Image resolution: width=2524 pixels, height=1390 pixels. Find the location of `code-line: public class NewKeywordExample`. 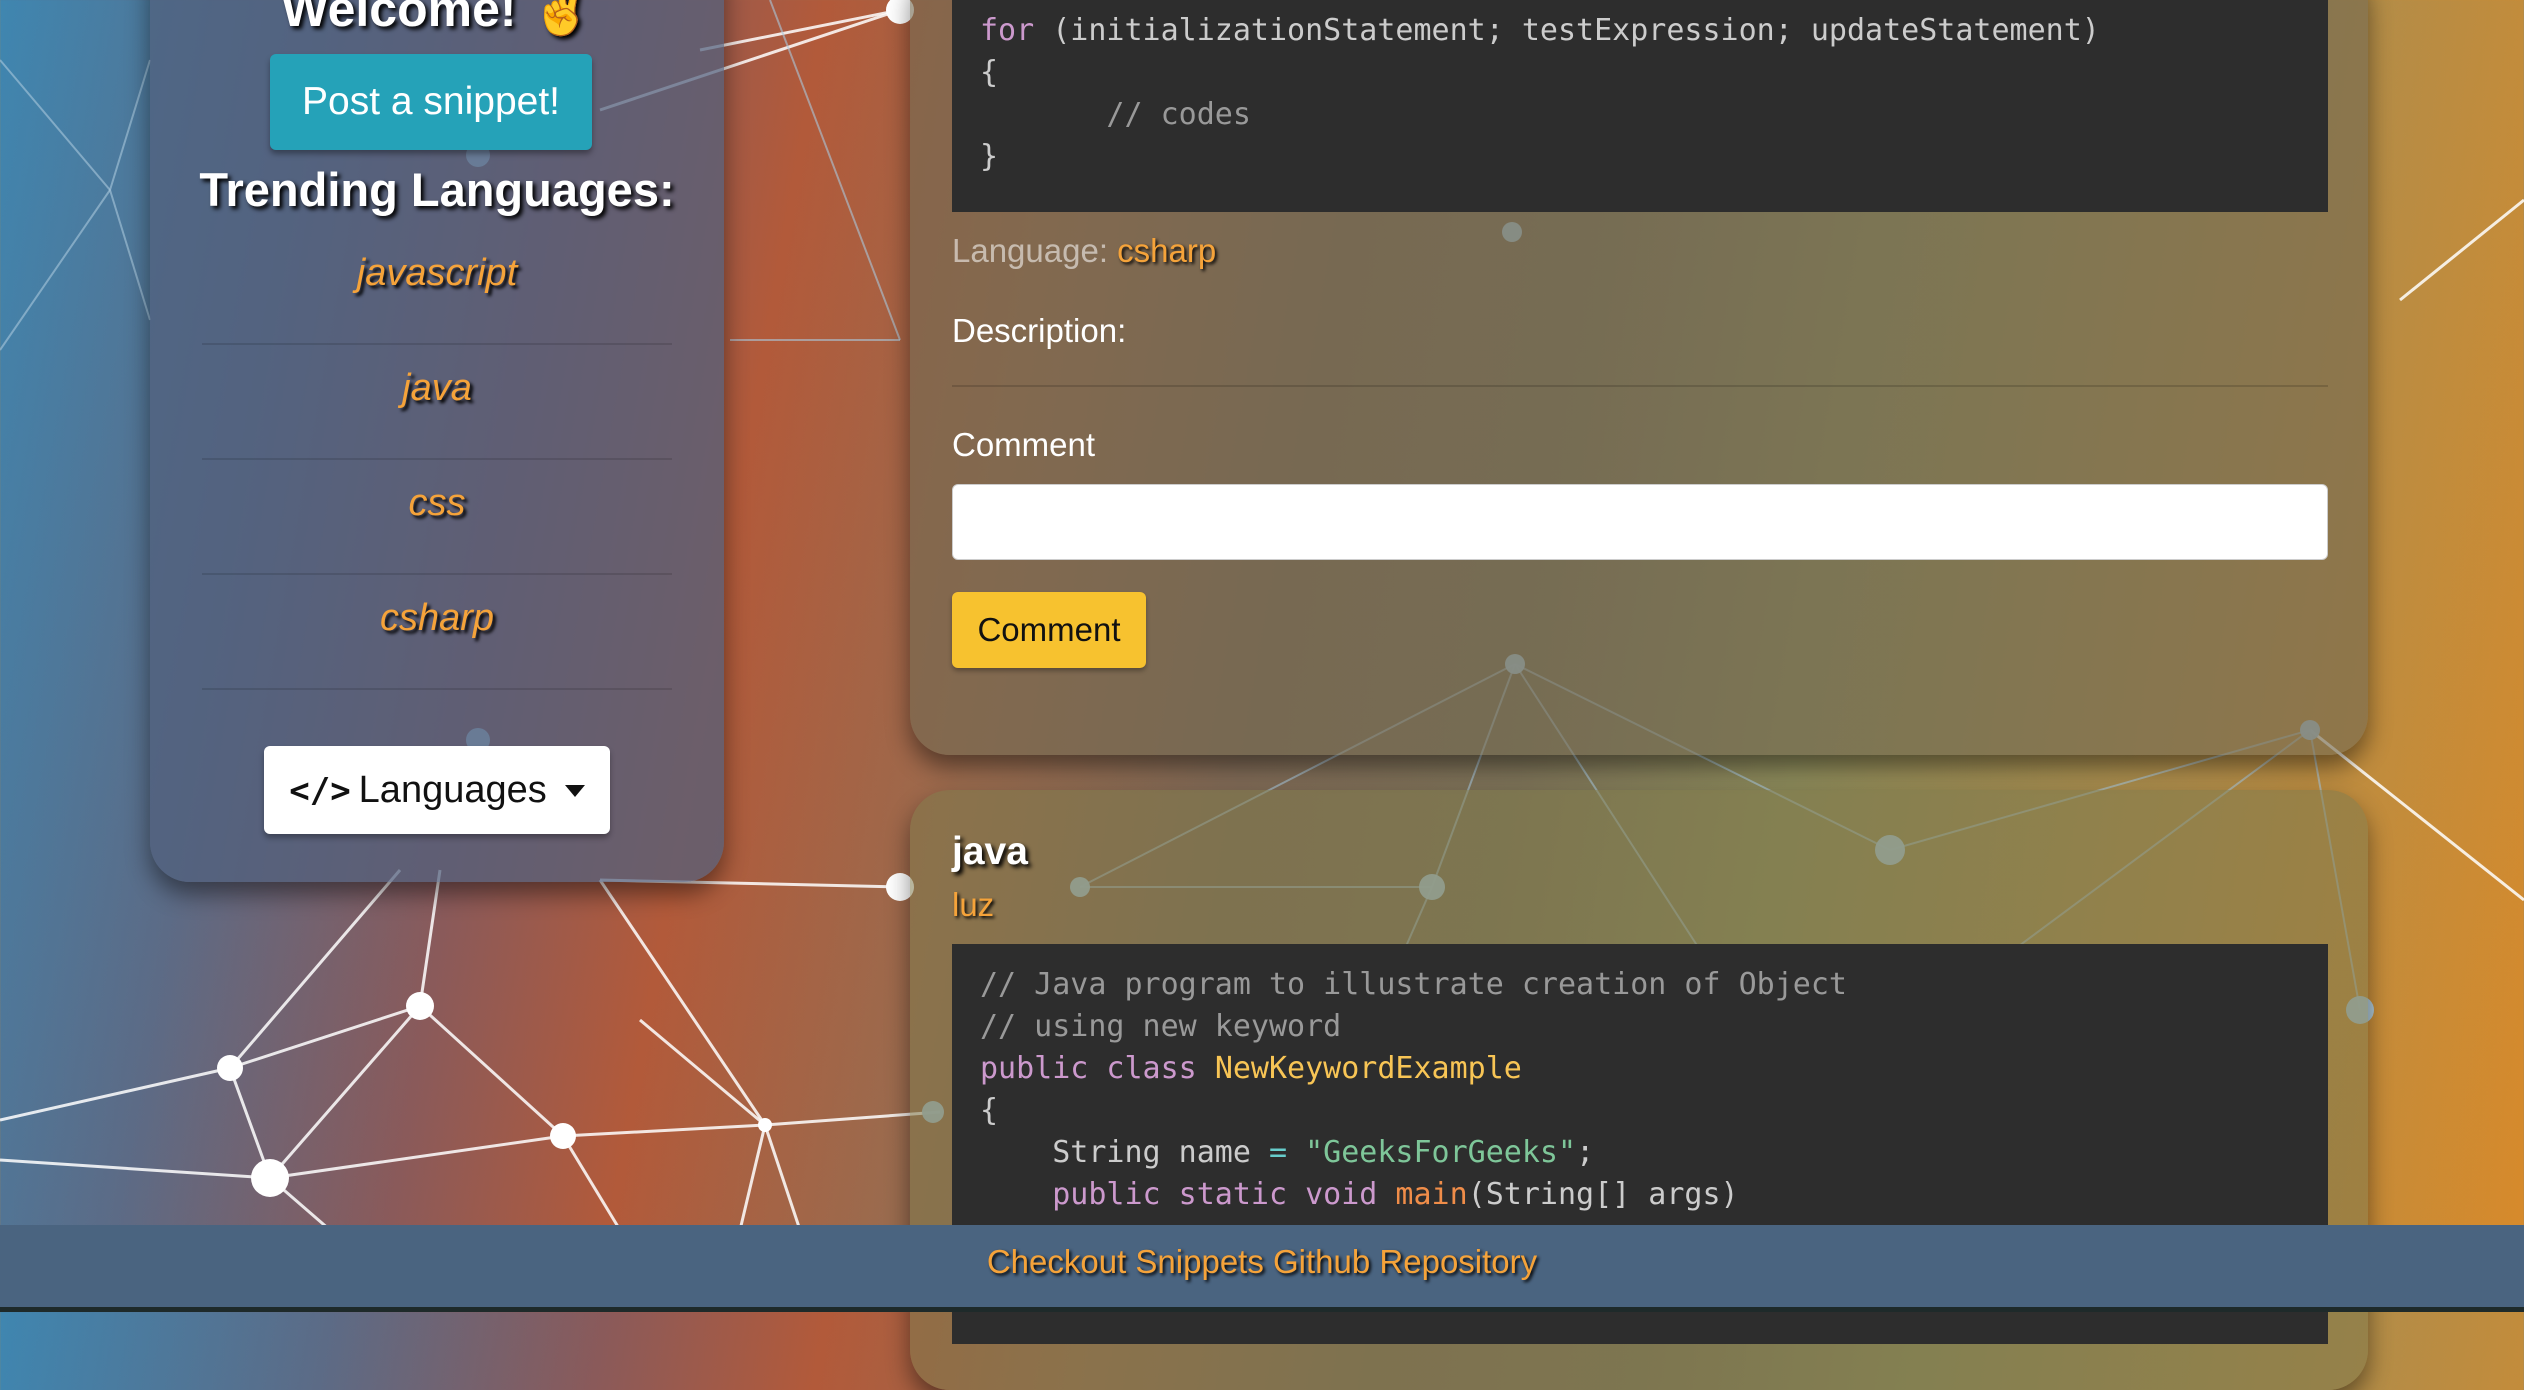

code-line: public class NewKeywordExample is located at coordinates (1251, 1068).